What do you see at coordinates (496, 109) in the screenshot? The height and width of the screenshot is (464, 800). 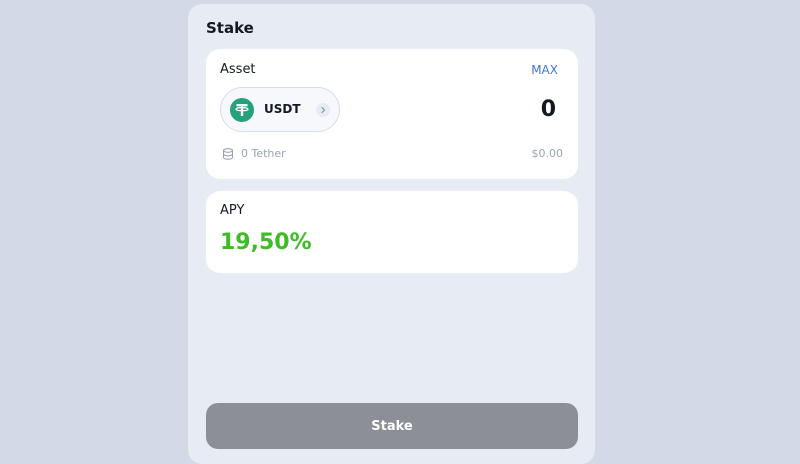 I see `amount-input` at bounding box center [496, 109].